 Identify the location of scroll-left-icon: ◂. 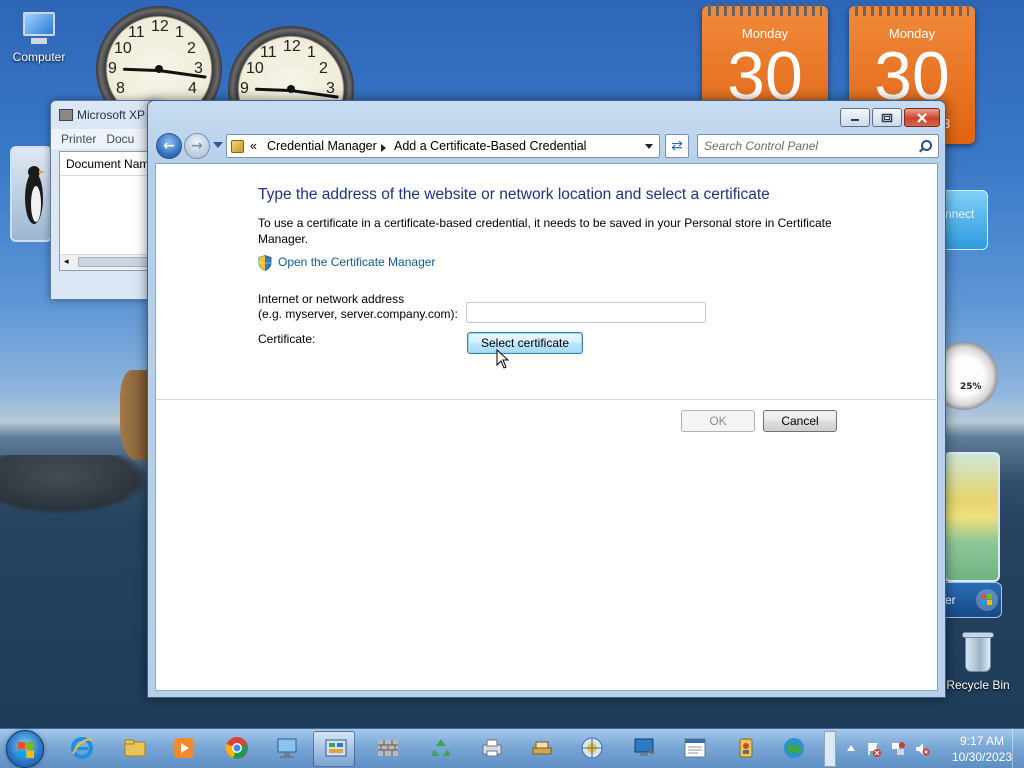
(66, 262).